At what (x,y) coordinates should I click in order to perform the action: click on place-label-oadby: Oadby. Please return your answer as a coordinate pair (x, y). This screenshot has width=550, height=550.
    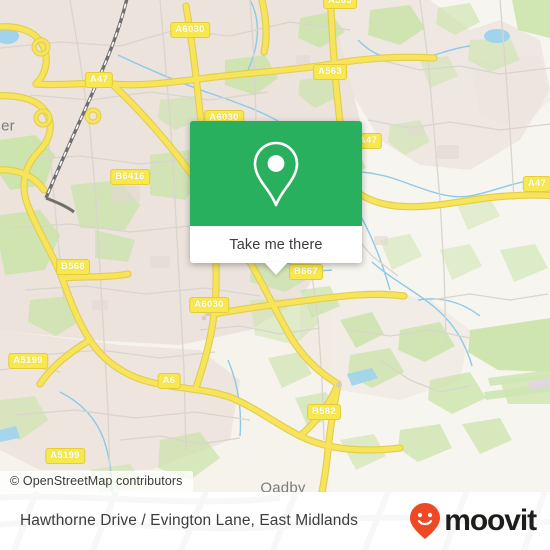
    Looking at the image, I should click on (283, 486).